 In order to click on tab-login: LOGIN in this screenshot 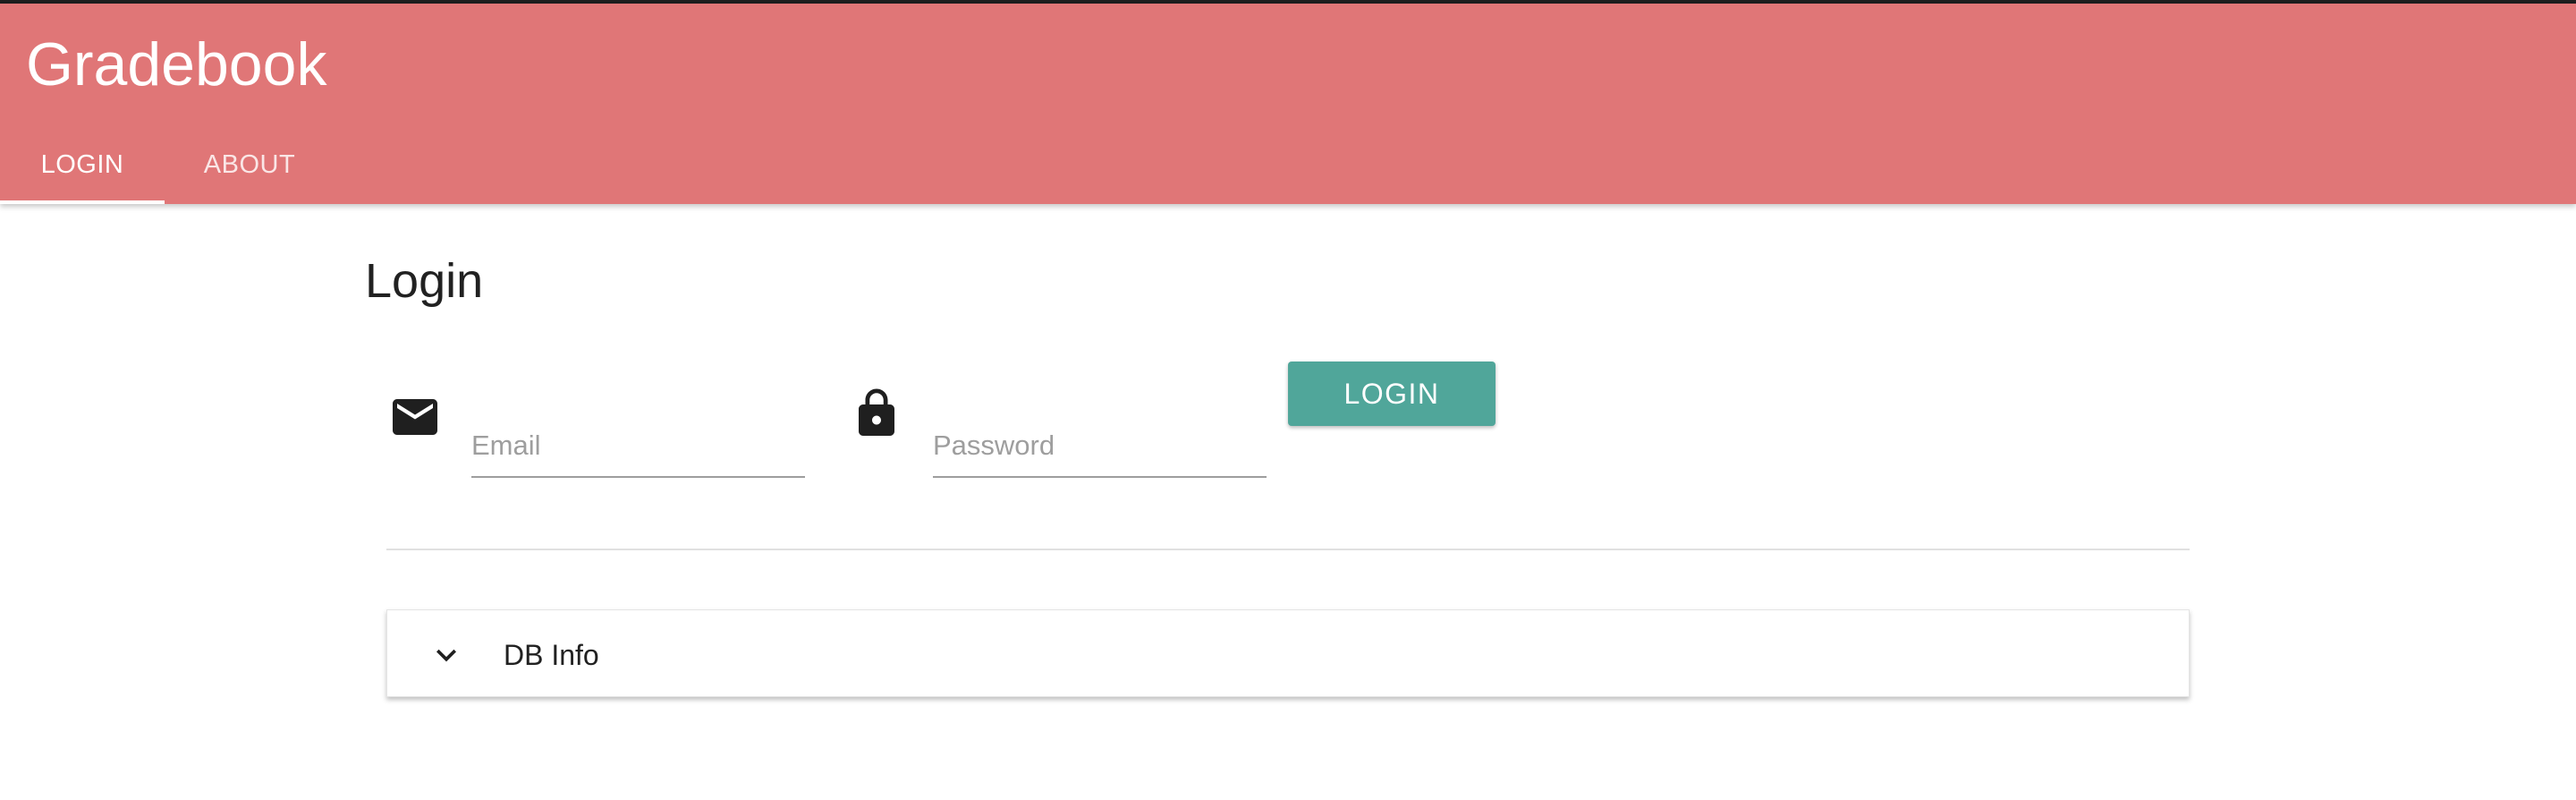, I will do `click(82, 166)`.